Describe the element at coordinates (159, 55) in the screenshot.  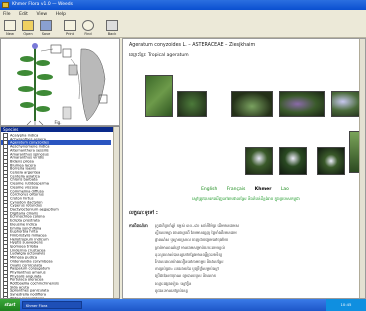
I see `khmer-name: ឈ្មោះខ្មែរ: Tropical ageratum` at that location.